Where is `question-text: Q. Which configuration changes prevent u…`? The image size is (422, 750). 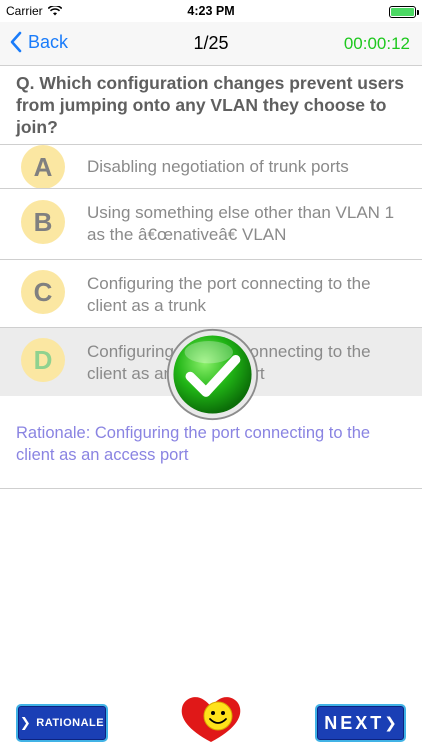 question-text: Q. Which configuration changes prevent u… is located at coordinates (210, 105).